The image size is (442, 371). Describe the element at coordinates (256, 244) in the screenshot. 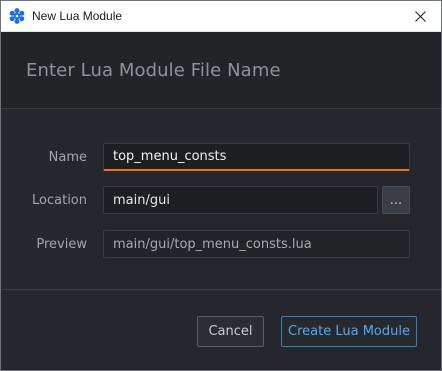

I see `preview-field: main/gui/top_menu_consts.lua` at that location.